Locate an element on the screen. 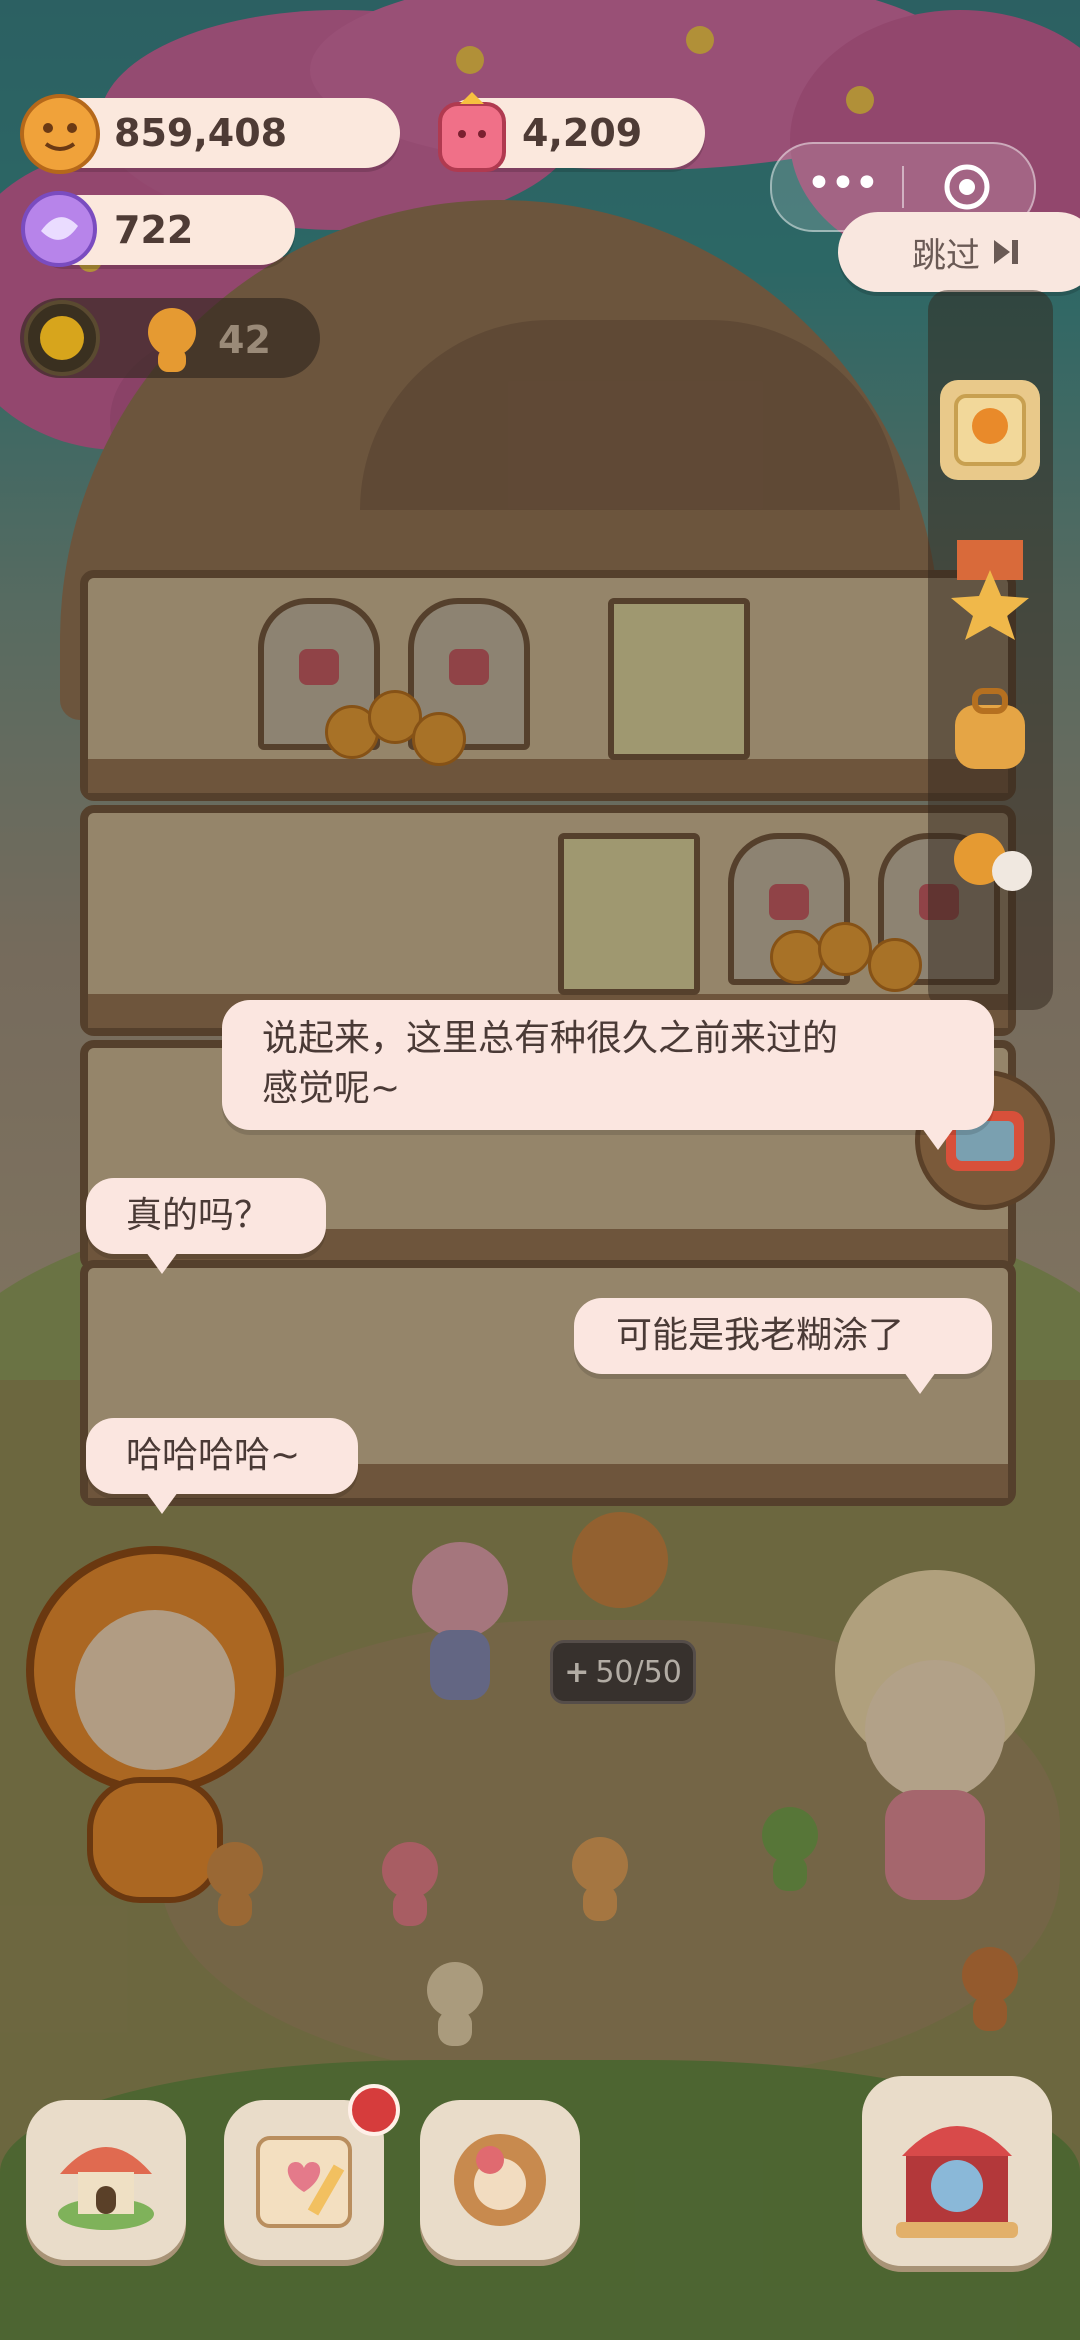 The height and width of the screenshot is (2340, 1080). skip-label: 跳过 is located at coordinates (946, 255).